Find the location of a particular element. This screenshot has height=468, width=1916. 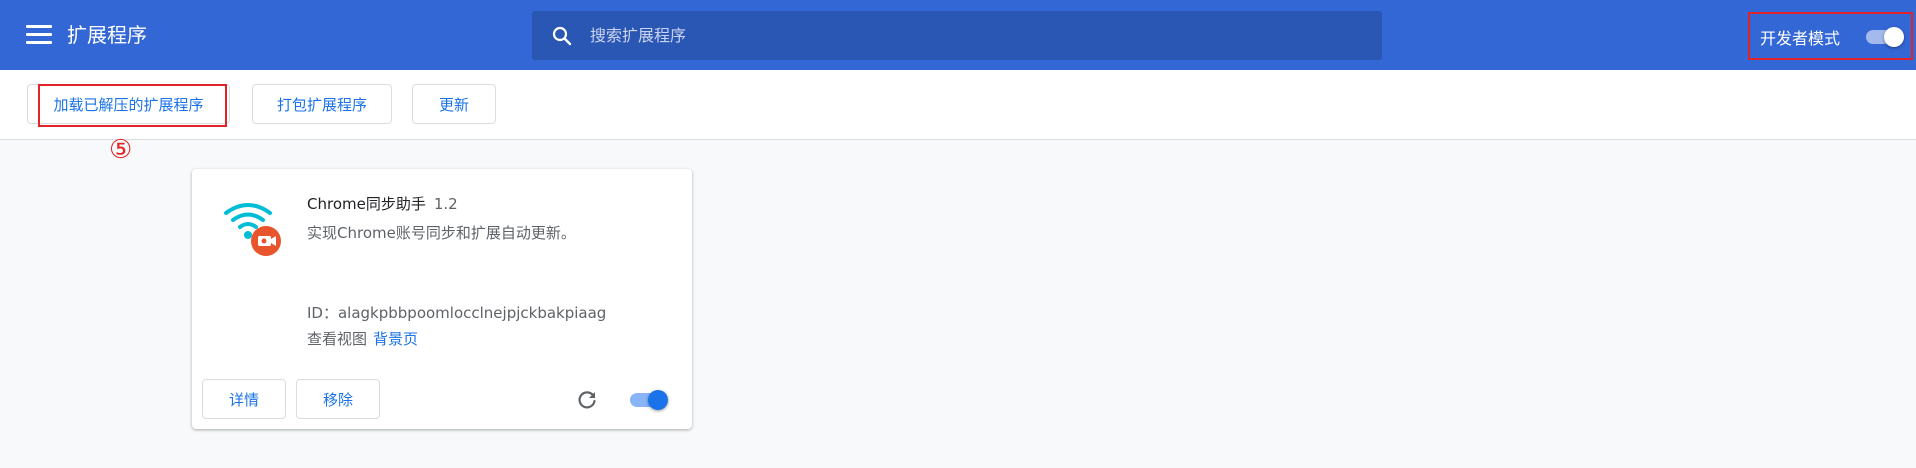

dev-mode-label: 开发者模式 is located at coordinates (1800, 38).